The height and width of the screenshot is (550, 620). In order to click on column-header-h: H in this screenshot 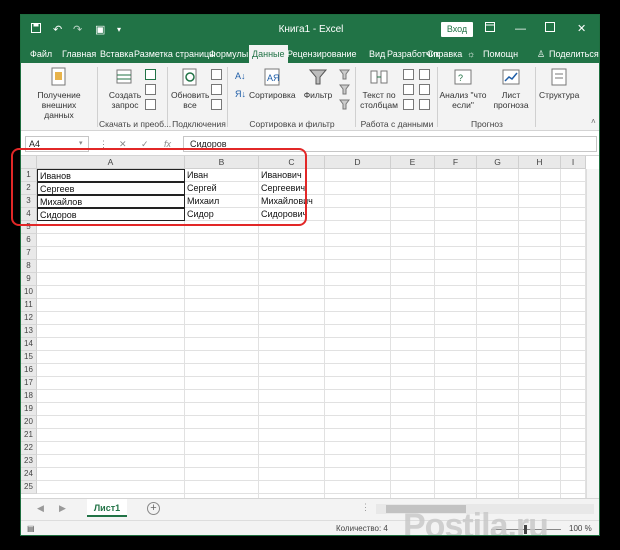, I will do `click(540, 162)`.